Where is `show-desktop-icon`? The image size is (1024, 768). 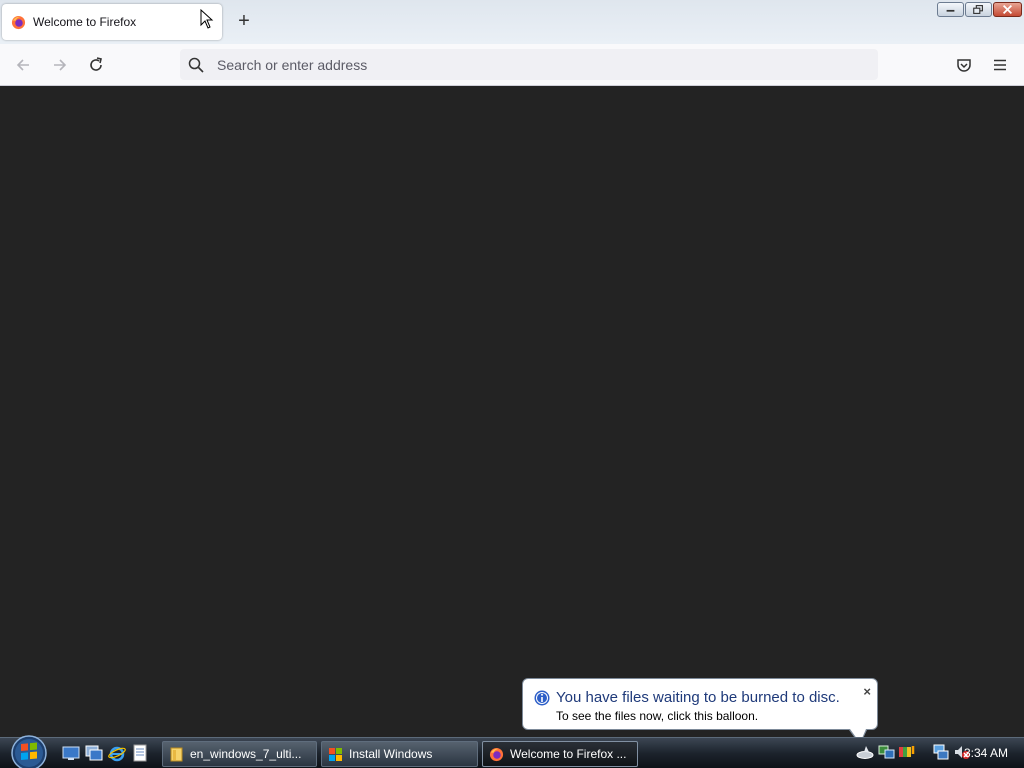 show-desktop-icon is located at coordinates (71, 753).